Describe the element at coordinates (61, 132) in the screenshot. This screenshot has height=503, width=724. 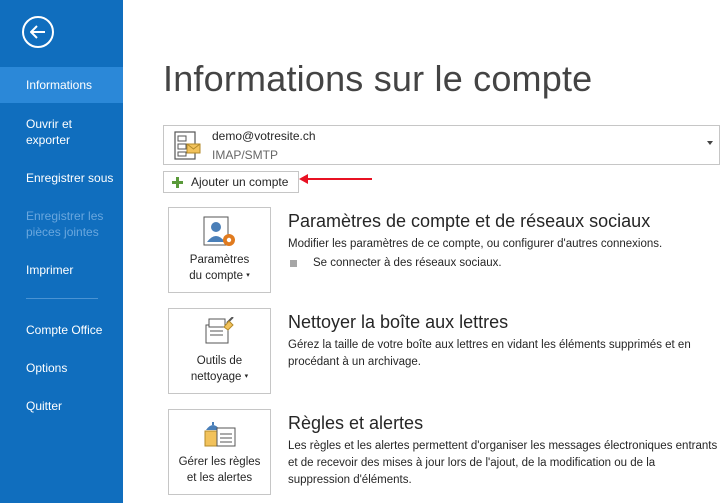
I see `nav-ouvrir-exporter: Ouvrir et exporter` at that location.